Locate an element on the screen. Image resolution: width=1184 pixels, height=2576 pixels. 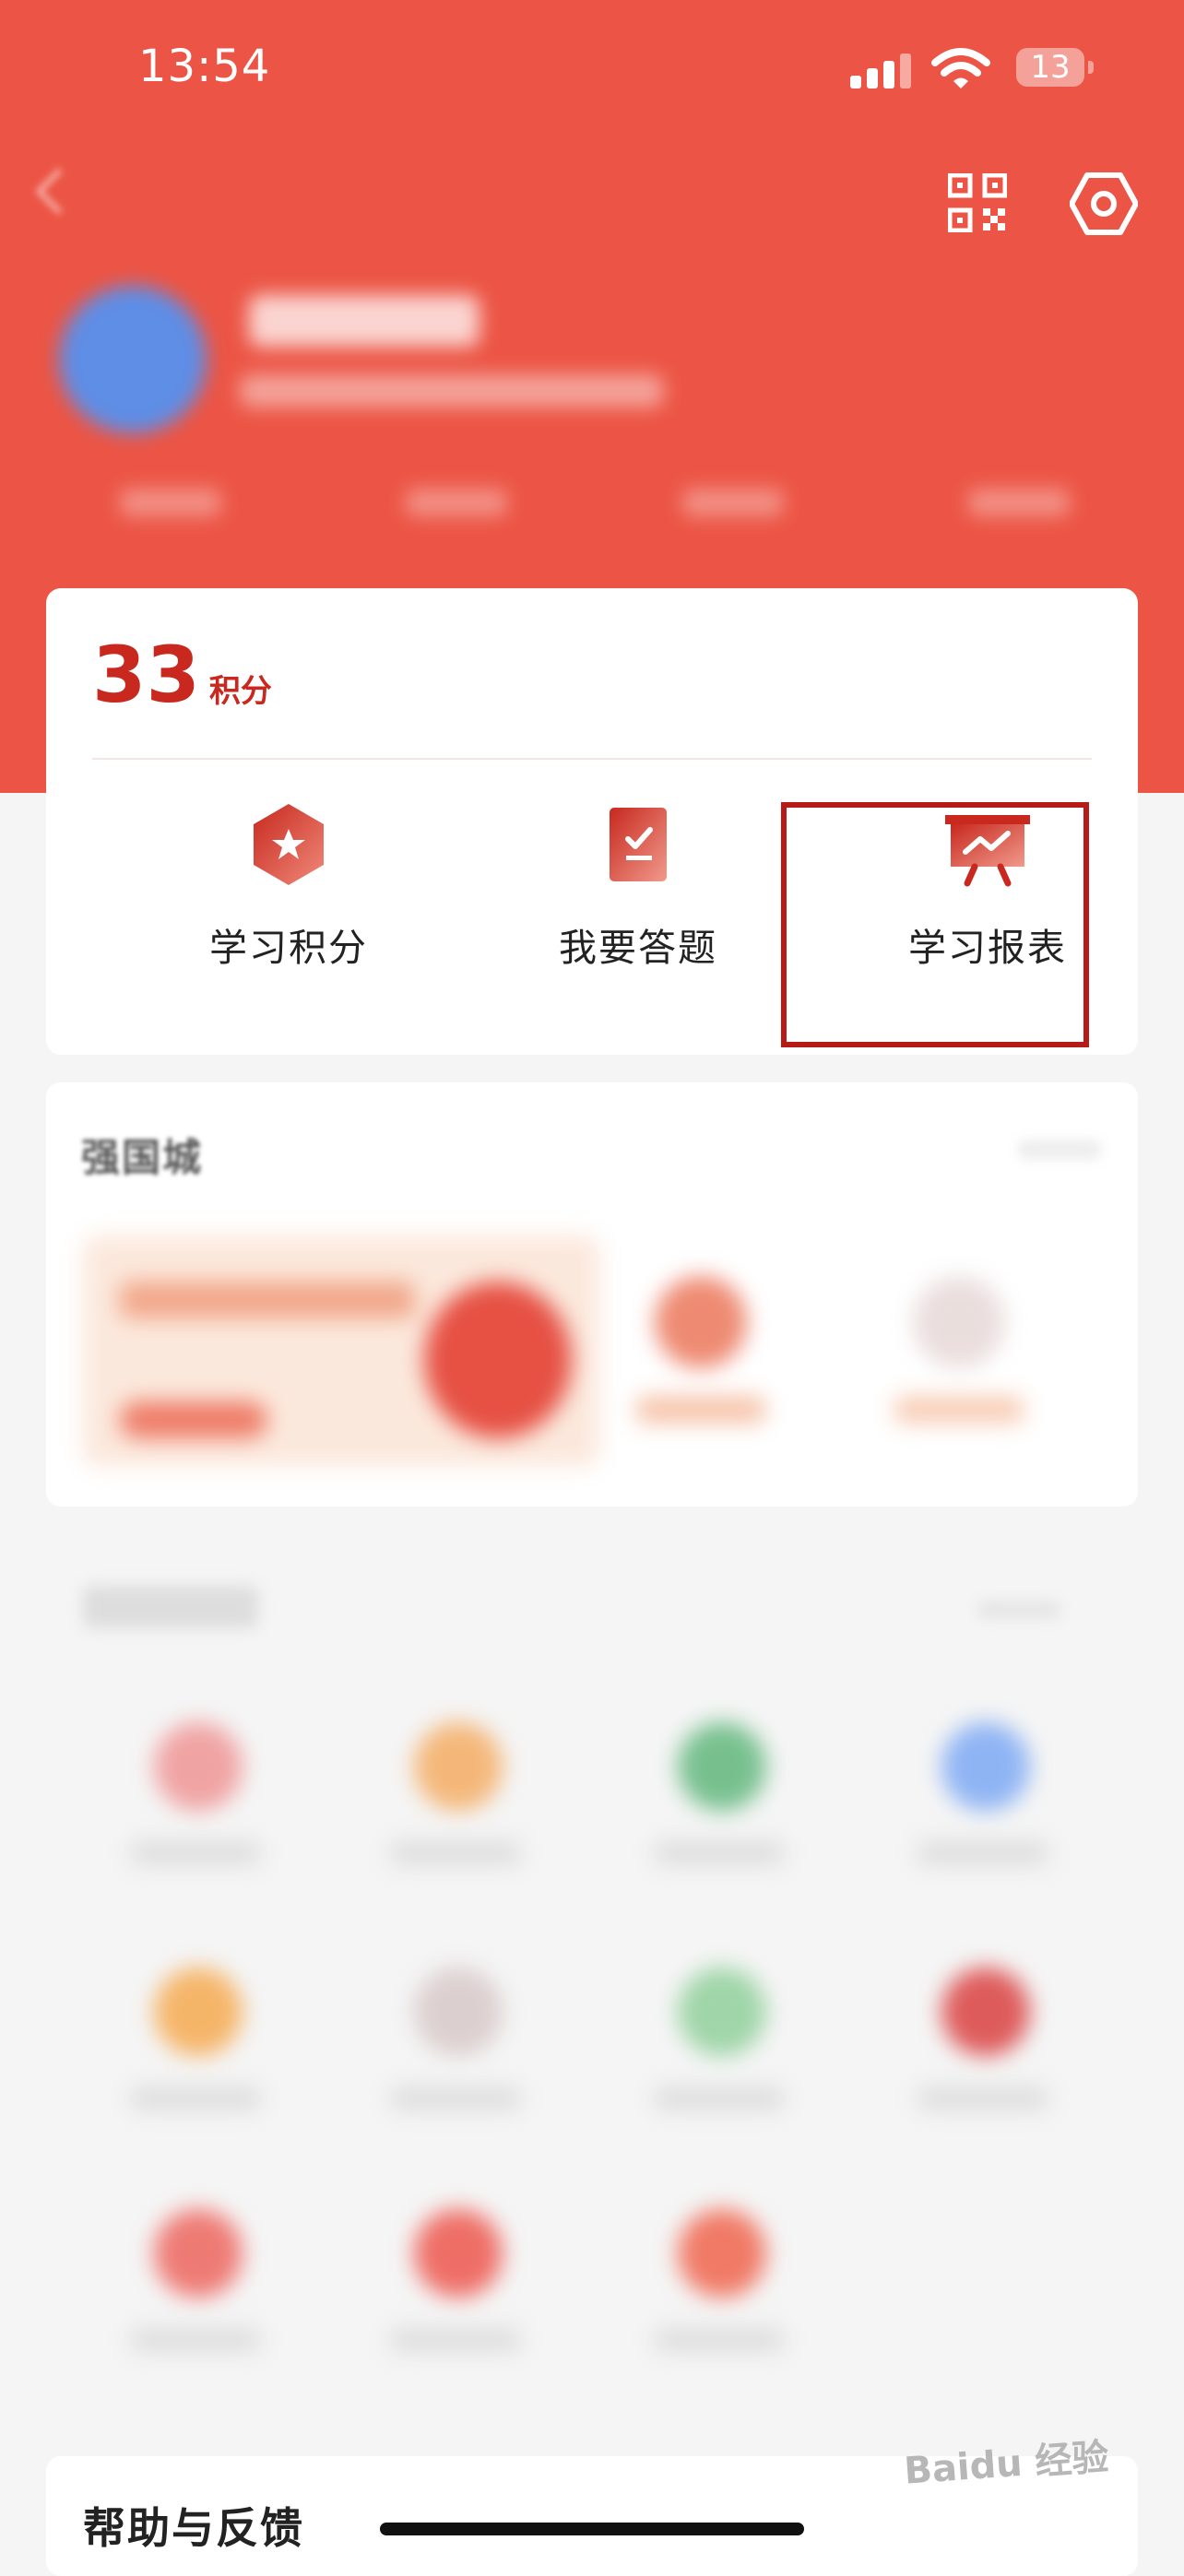
qr-code-icon is located at coordinates (977, 202).